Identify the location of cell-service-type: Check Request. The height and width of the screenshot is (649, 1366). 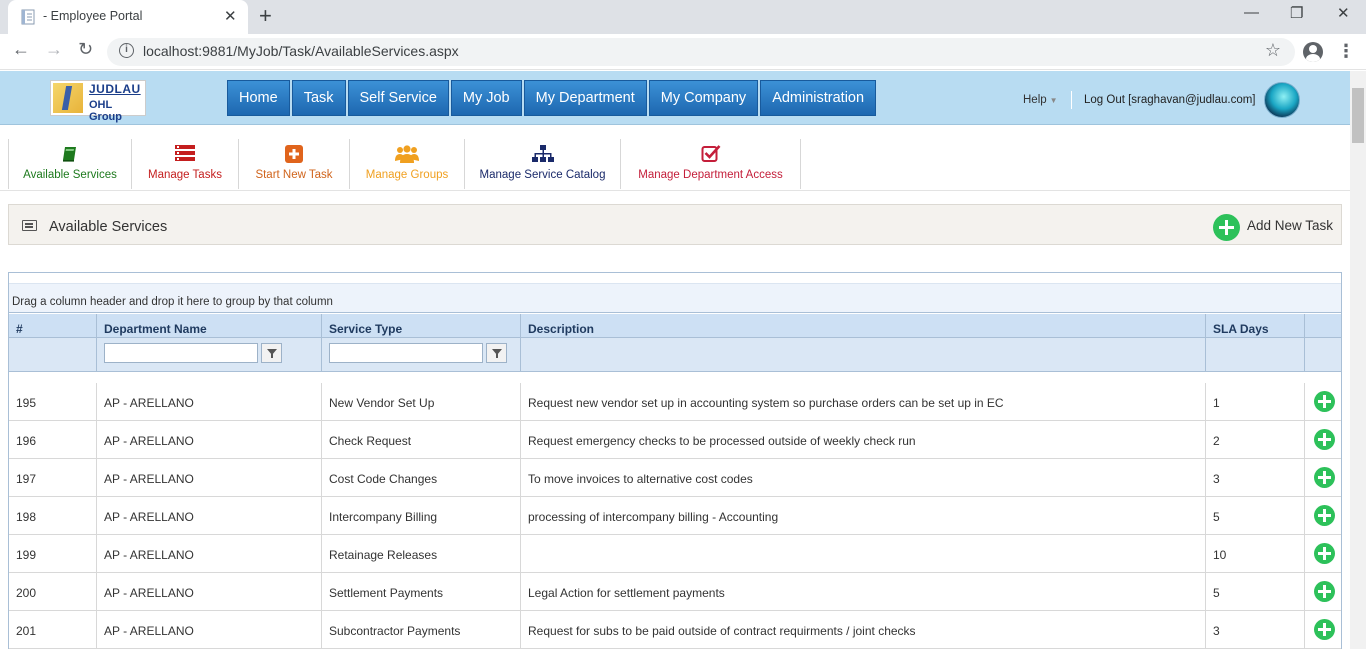
(421, 440).